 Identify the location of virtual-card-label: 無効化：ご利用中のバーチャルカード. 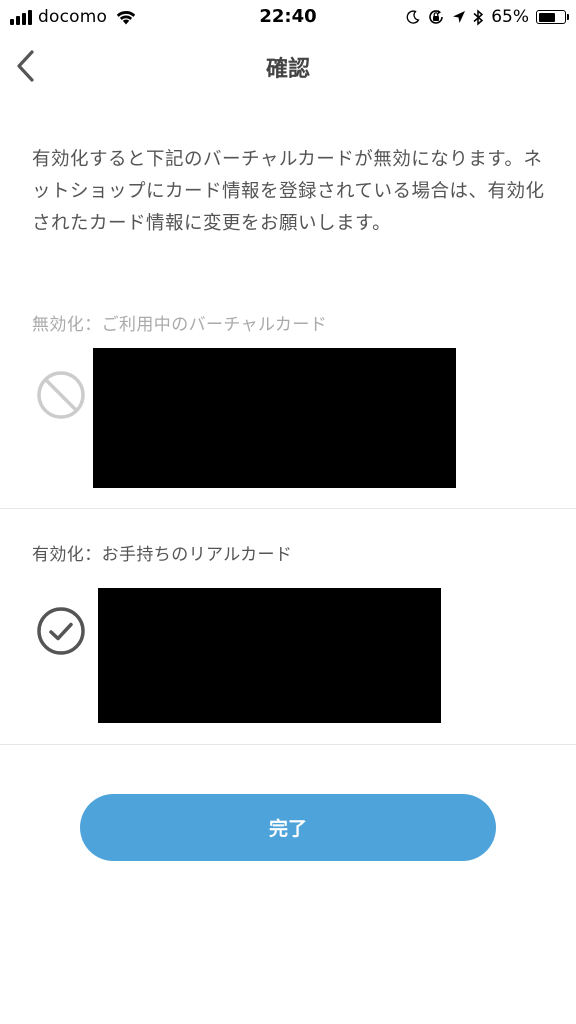
(180, 325).